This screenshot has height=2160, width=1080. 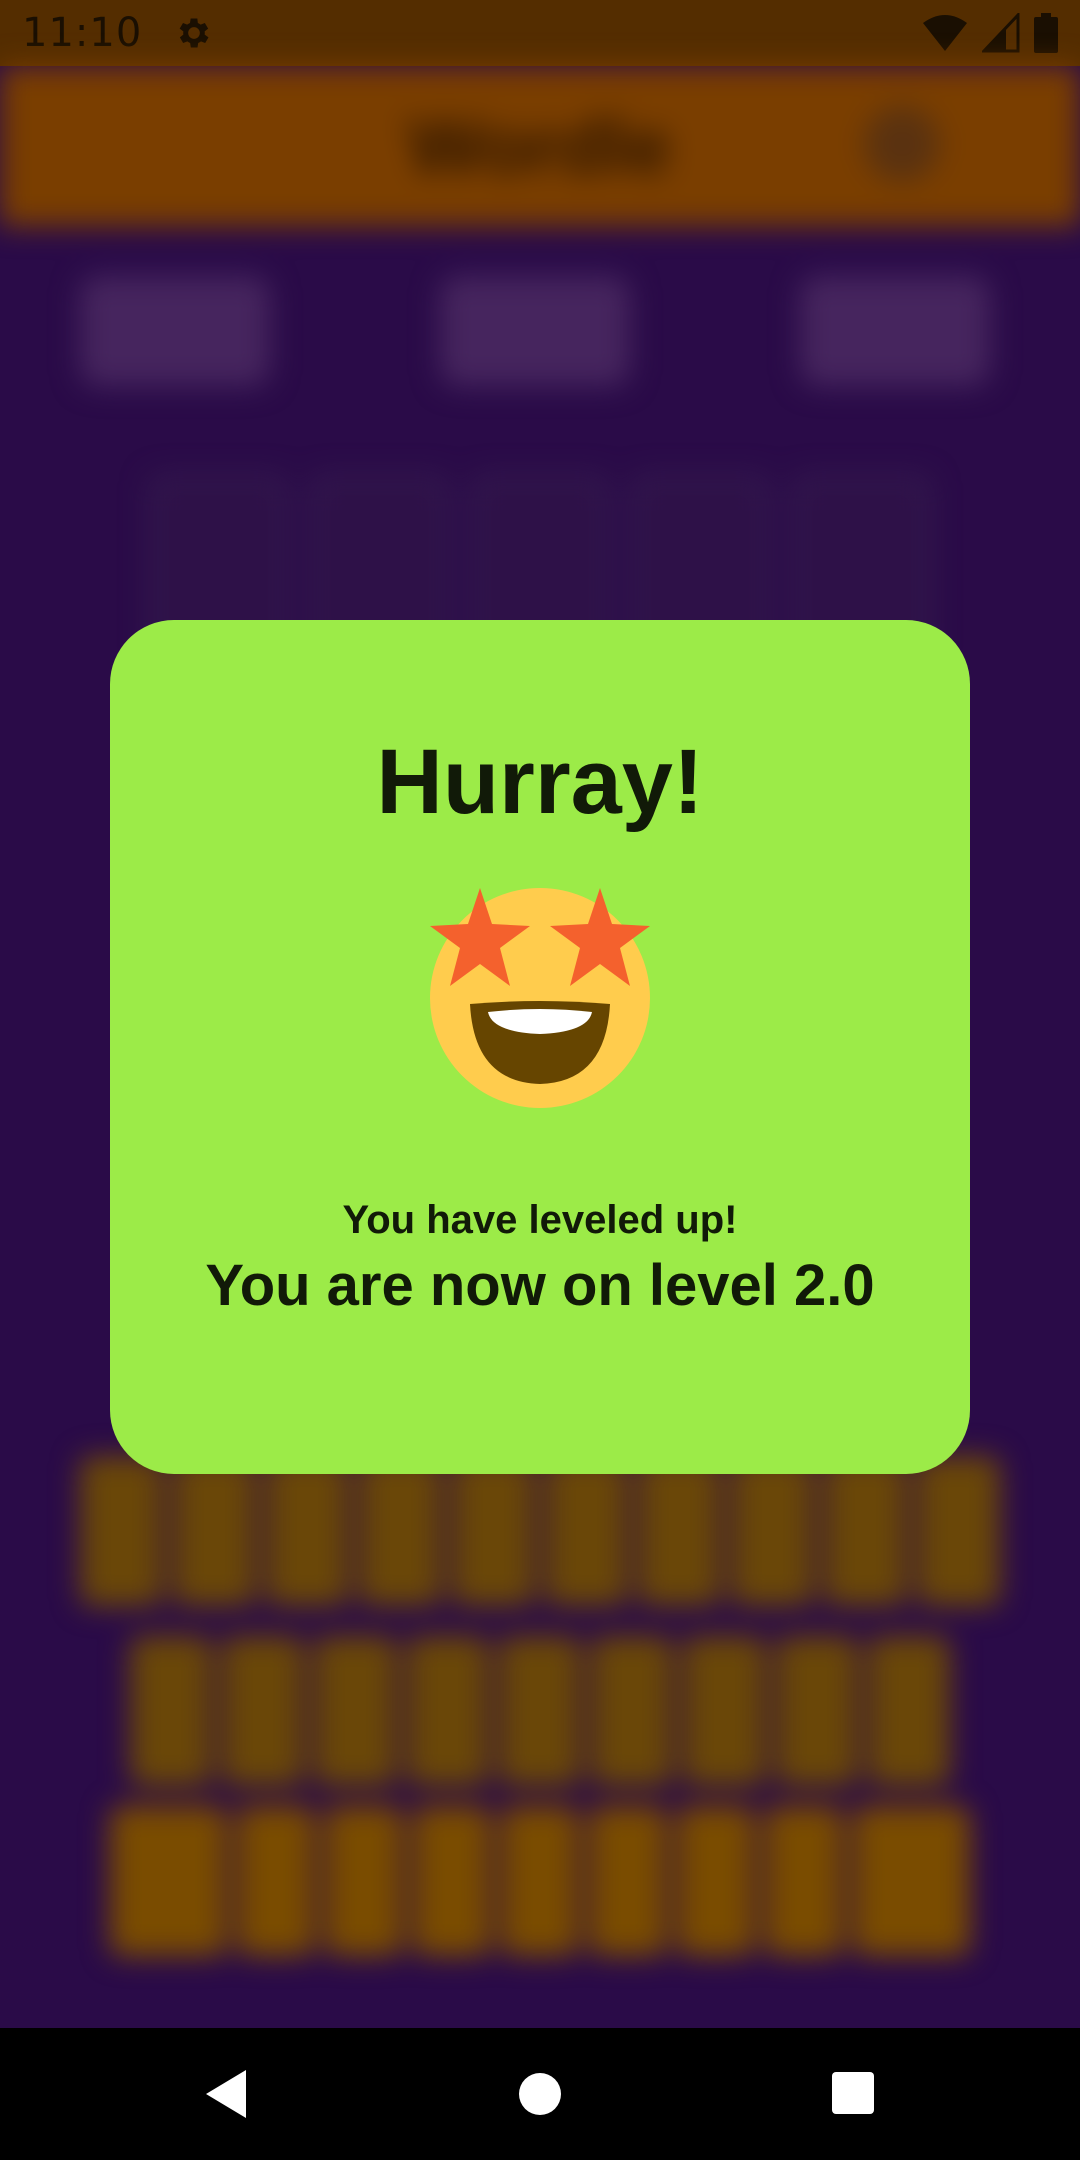 I want to click on home-icon, so click(x=540, y=2094).